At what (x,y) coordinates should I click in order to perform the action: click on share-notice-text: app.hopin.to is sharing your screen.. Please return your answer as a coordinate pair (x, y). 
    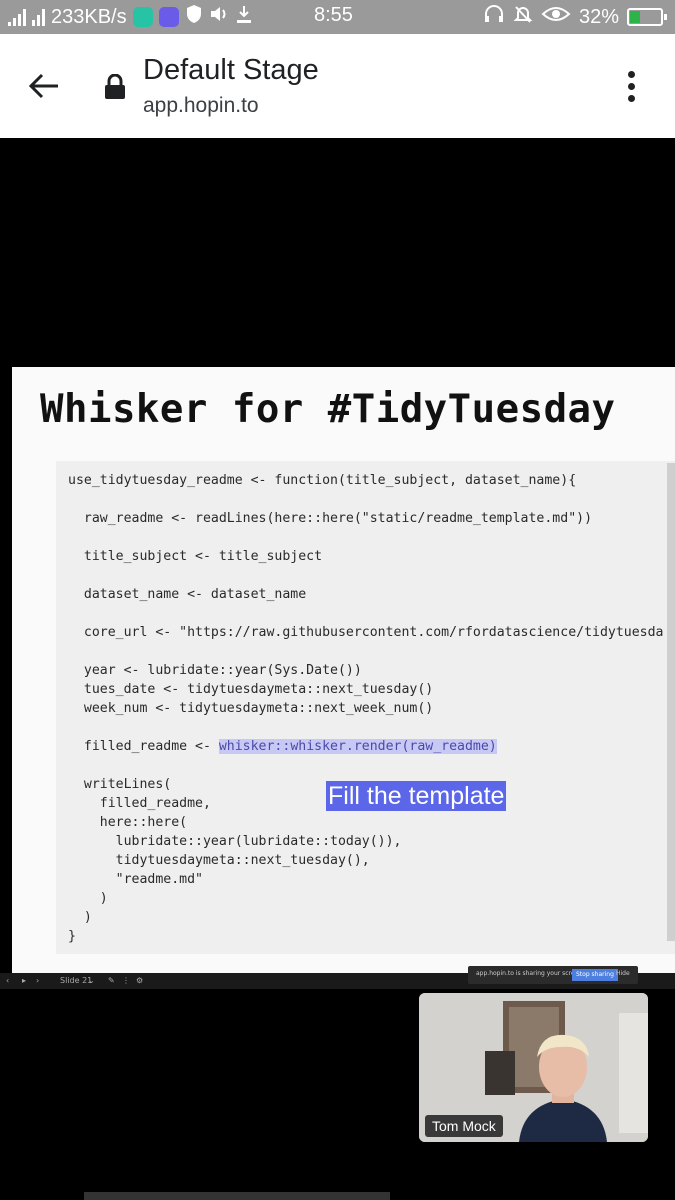
    Looking at the image, I should click on (530, 973).